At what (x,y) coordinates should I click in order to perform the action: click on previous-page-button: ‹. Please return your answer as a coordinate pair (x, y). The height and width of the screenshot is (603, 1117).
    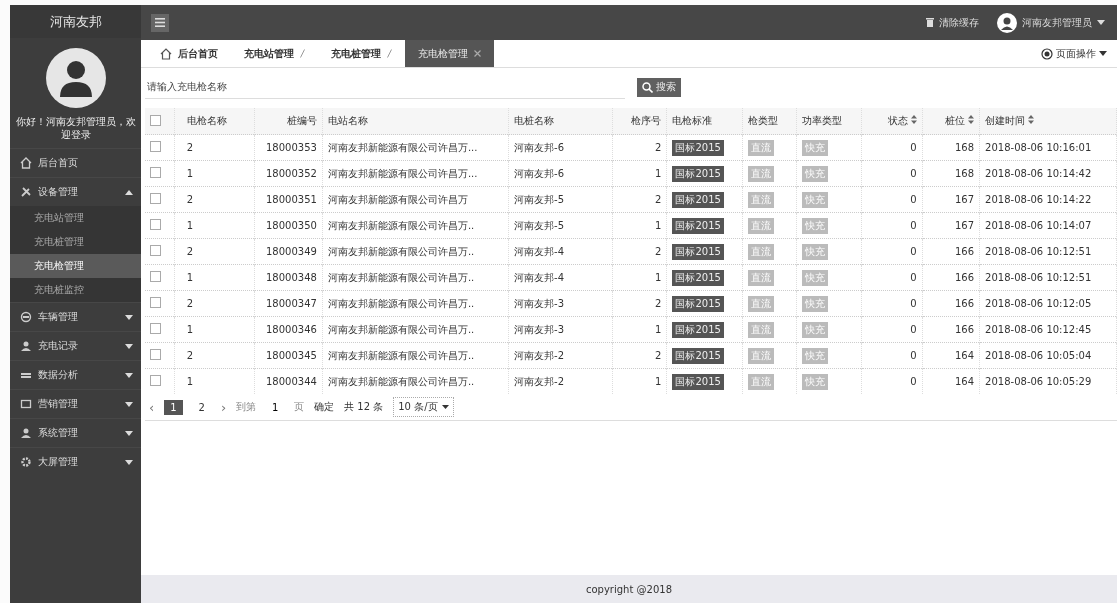
    Looking at the image, I should click on (152, 407).